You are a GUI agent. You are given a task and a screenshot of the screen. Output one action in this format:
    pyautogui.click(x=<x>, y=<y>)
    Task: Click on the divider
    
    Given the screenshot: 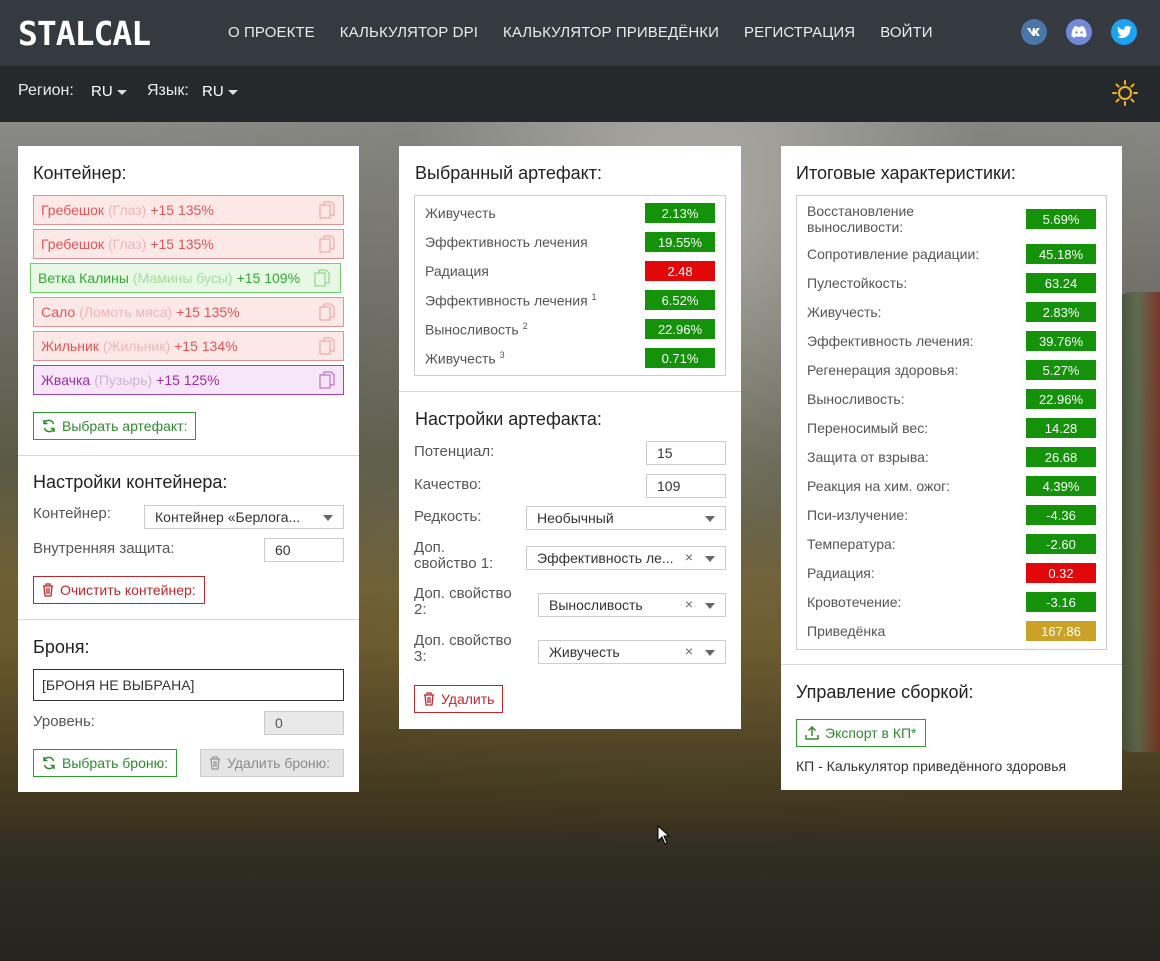 What is the action you would take?
    pyautogui.click(x=570, y=391)
    